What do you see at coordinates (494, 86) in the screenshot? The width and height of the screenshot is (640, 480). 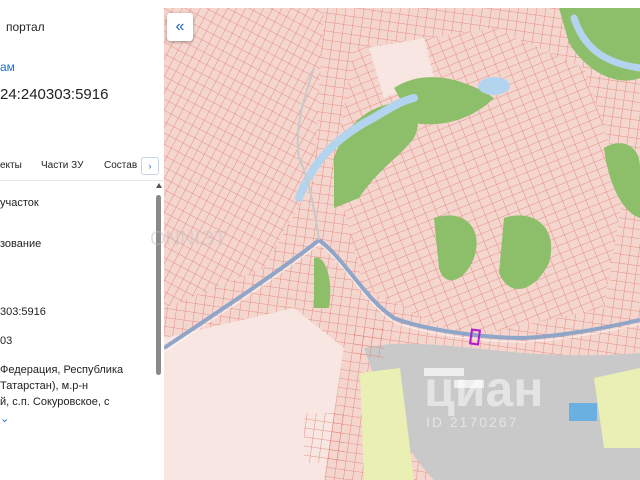 I see `pond` at bounding box center [494, 86].